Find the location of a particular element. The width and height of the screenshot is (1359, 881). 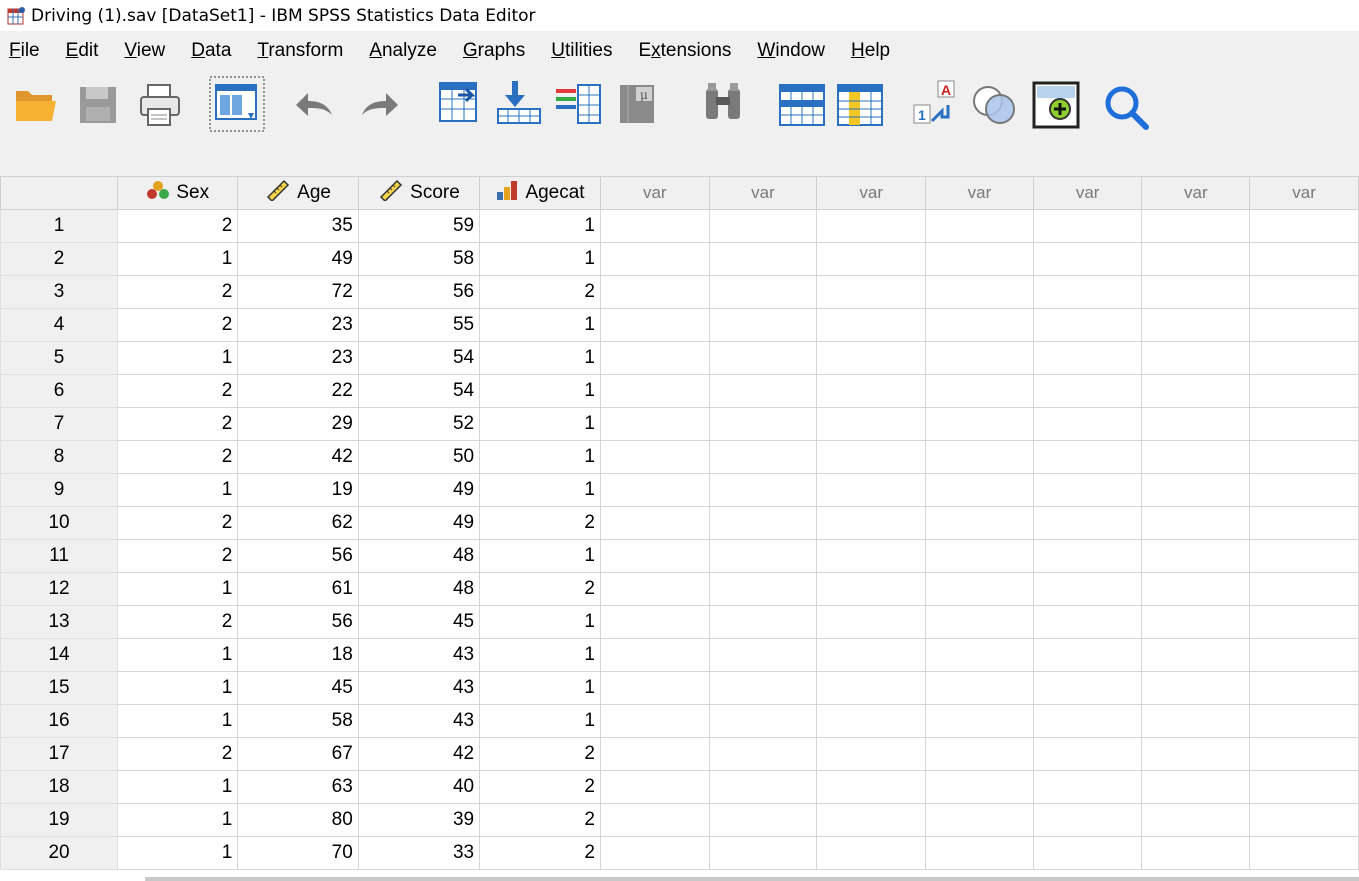

menu-Graphs: Graphs is located at coordinates (494, 51).